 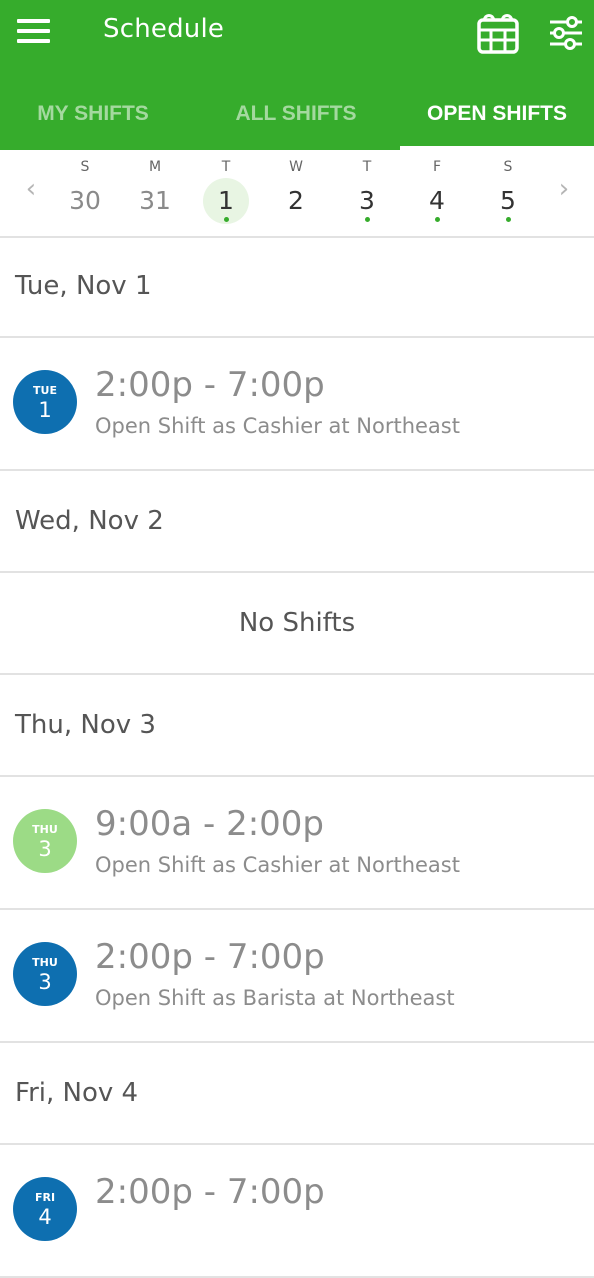 What do you see at coordinates (210, 824) in the screenshot?
I see `shift-time: 9:00a - 2:00p` at bounding box center [210, 824].